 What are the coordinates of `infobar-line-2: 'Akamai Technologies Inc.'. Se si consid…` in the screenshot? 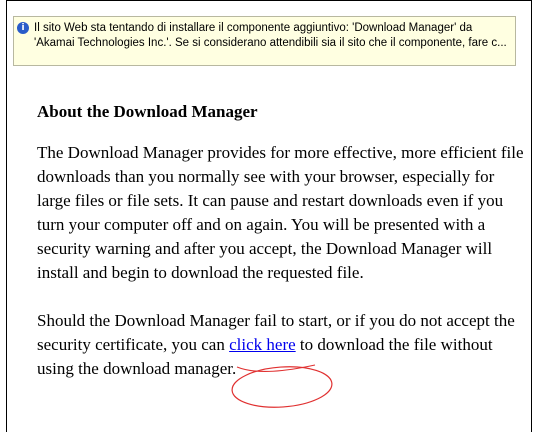 It's located at (270, 43).